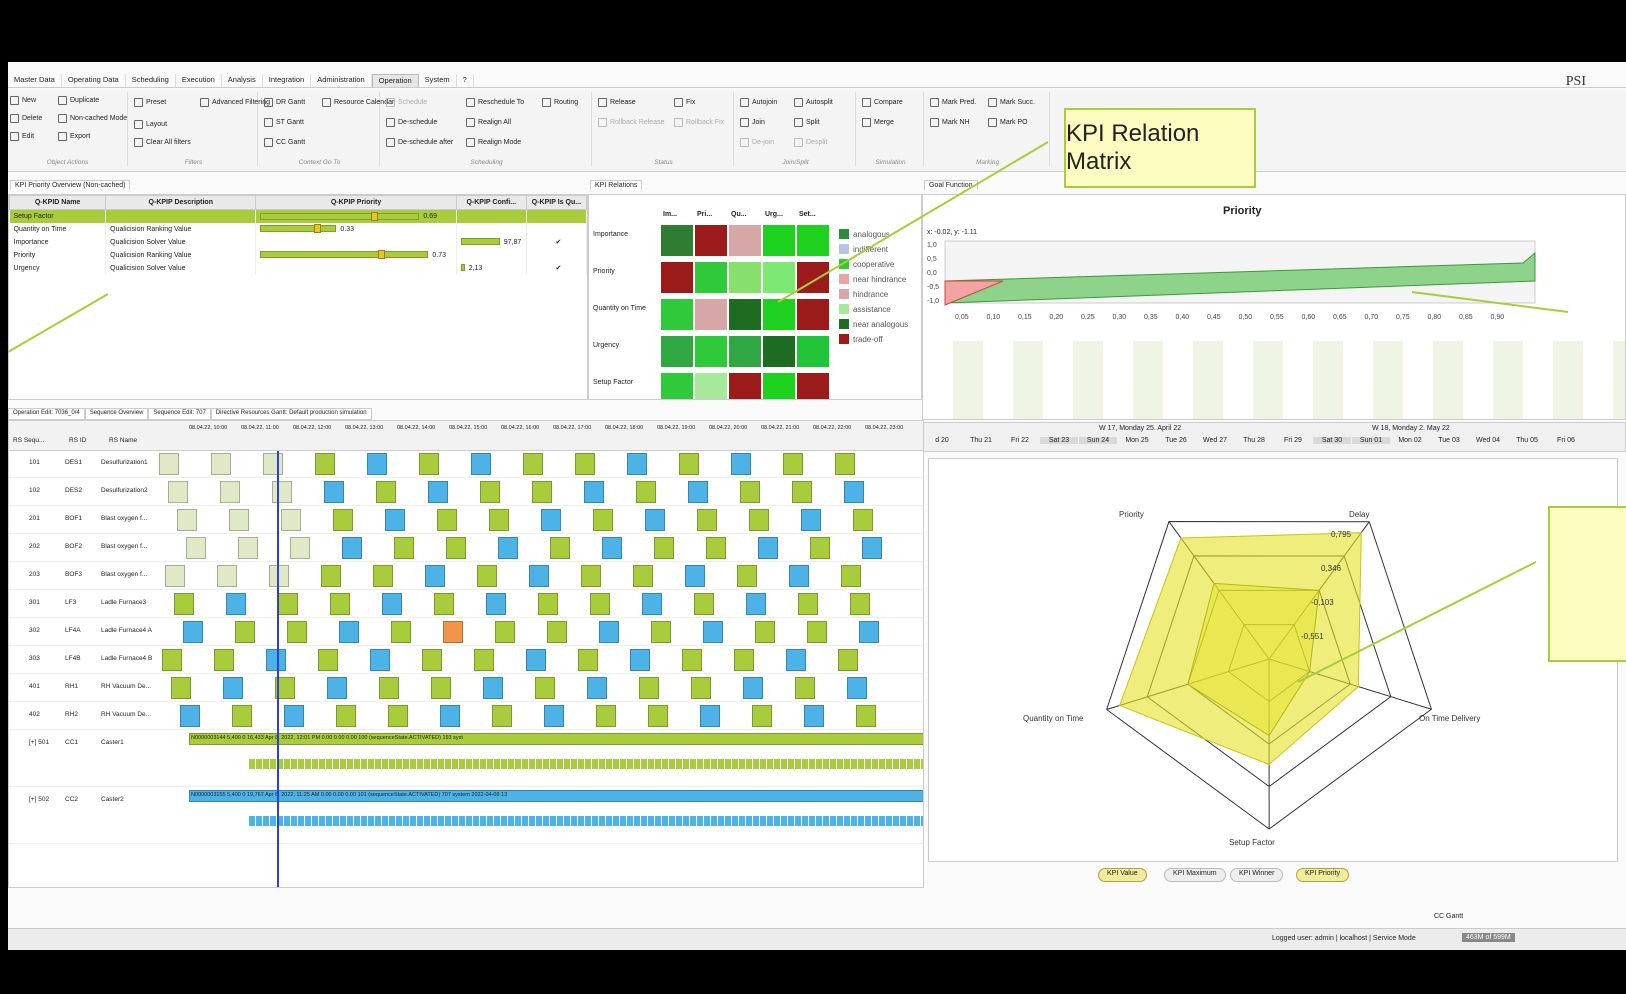  What do you see at coordinates (913, 222) in the screenshot?
I see `callout-line-matrix` at bounding box center [913, 222].